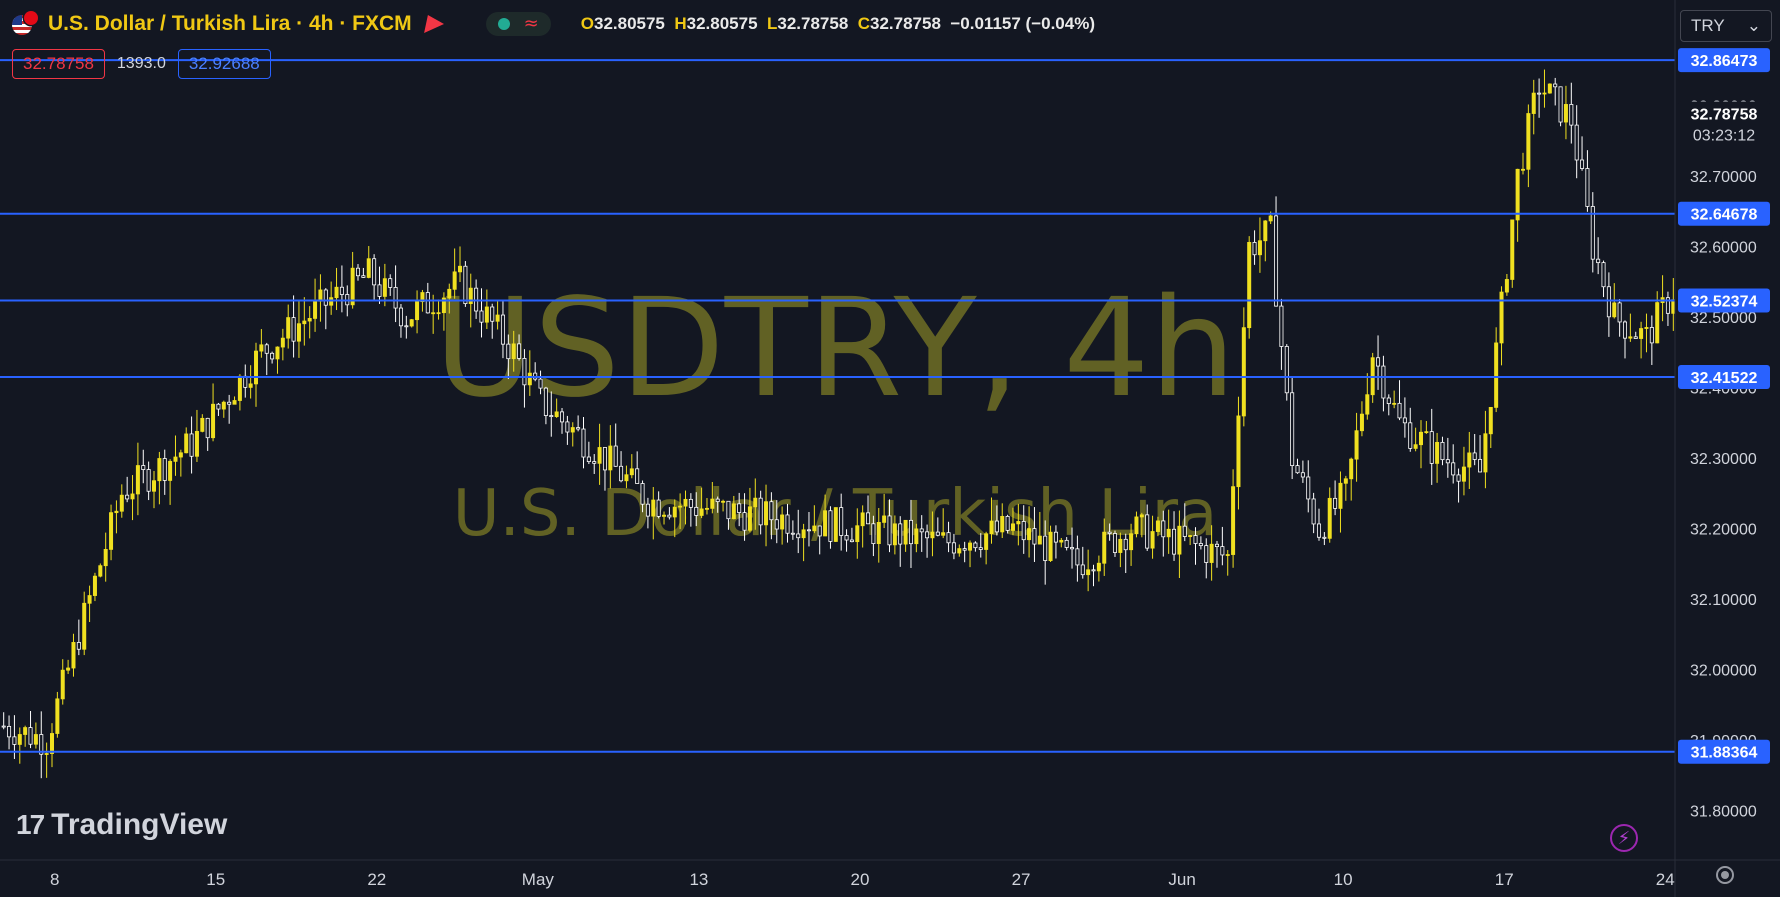  What do you see at coordinates (230, 24) in the screenshot?
I see `symbol-title: U.S. Dollar / Turkish Lira · 4h · FXCM` at bounding box center [230, 24].